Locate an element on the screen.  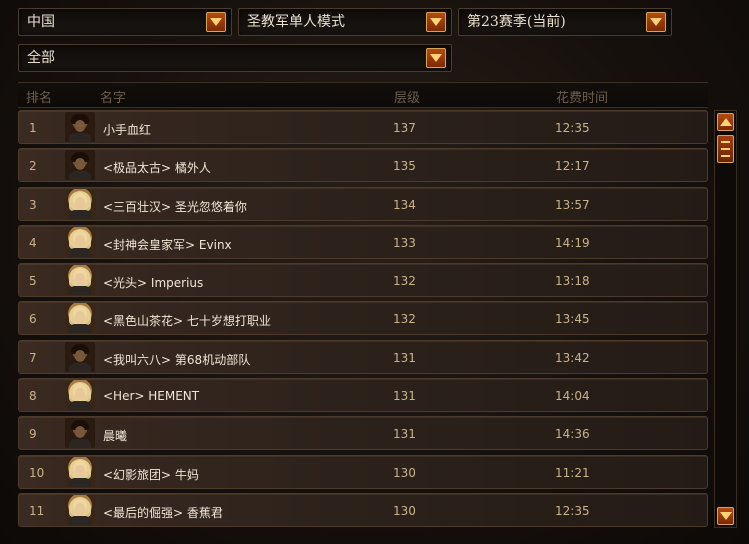
row-time: 13:45 is located at coordinates (572, 319).